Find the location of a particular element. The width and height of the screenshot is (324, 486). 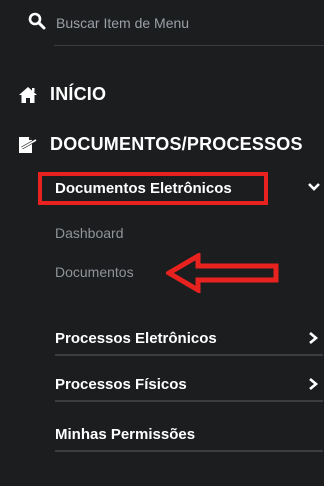

search-bar is located at coordinates (162, 23).